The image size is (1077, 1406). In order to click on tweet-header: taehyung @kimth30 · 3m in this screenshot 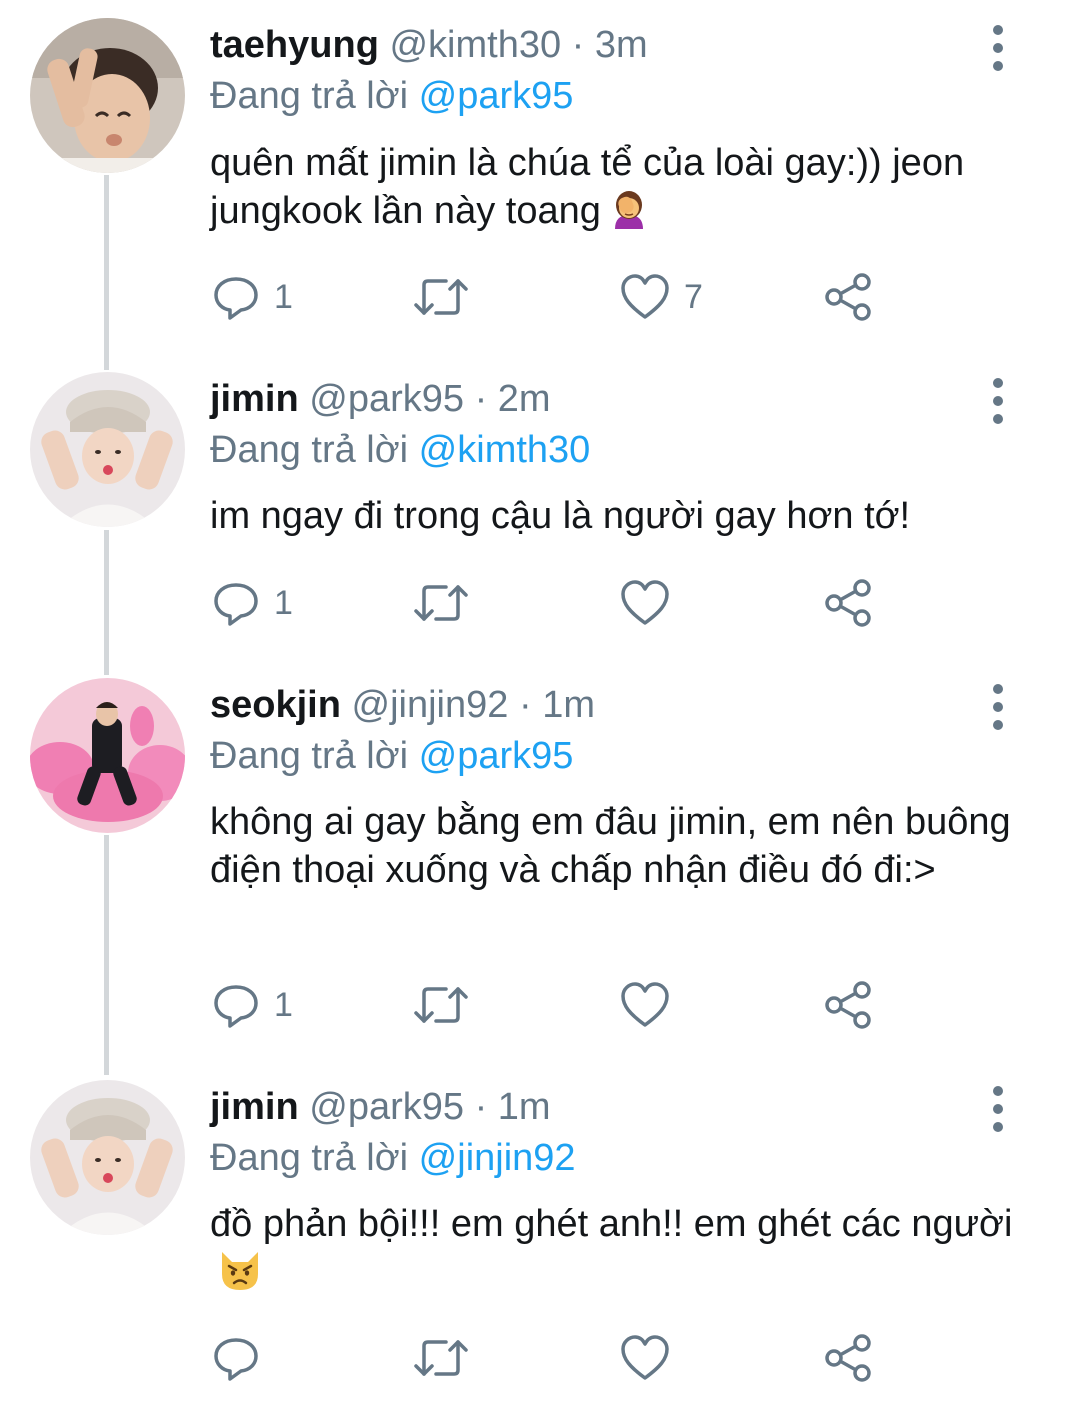, I will do `click(429, 45)`.